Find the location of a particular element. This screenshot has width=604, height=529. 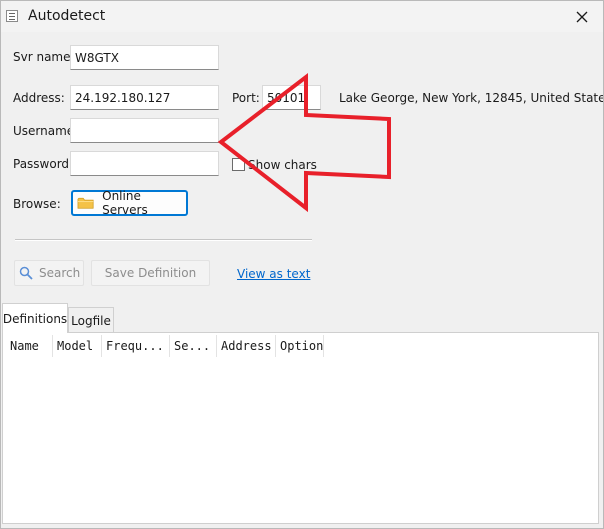

search-button: Search is located at coordinates (49, 273).